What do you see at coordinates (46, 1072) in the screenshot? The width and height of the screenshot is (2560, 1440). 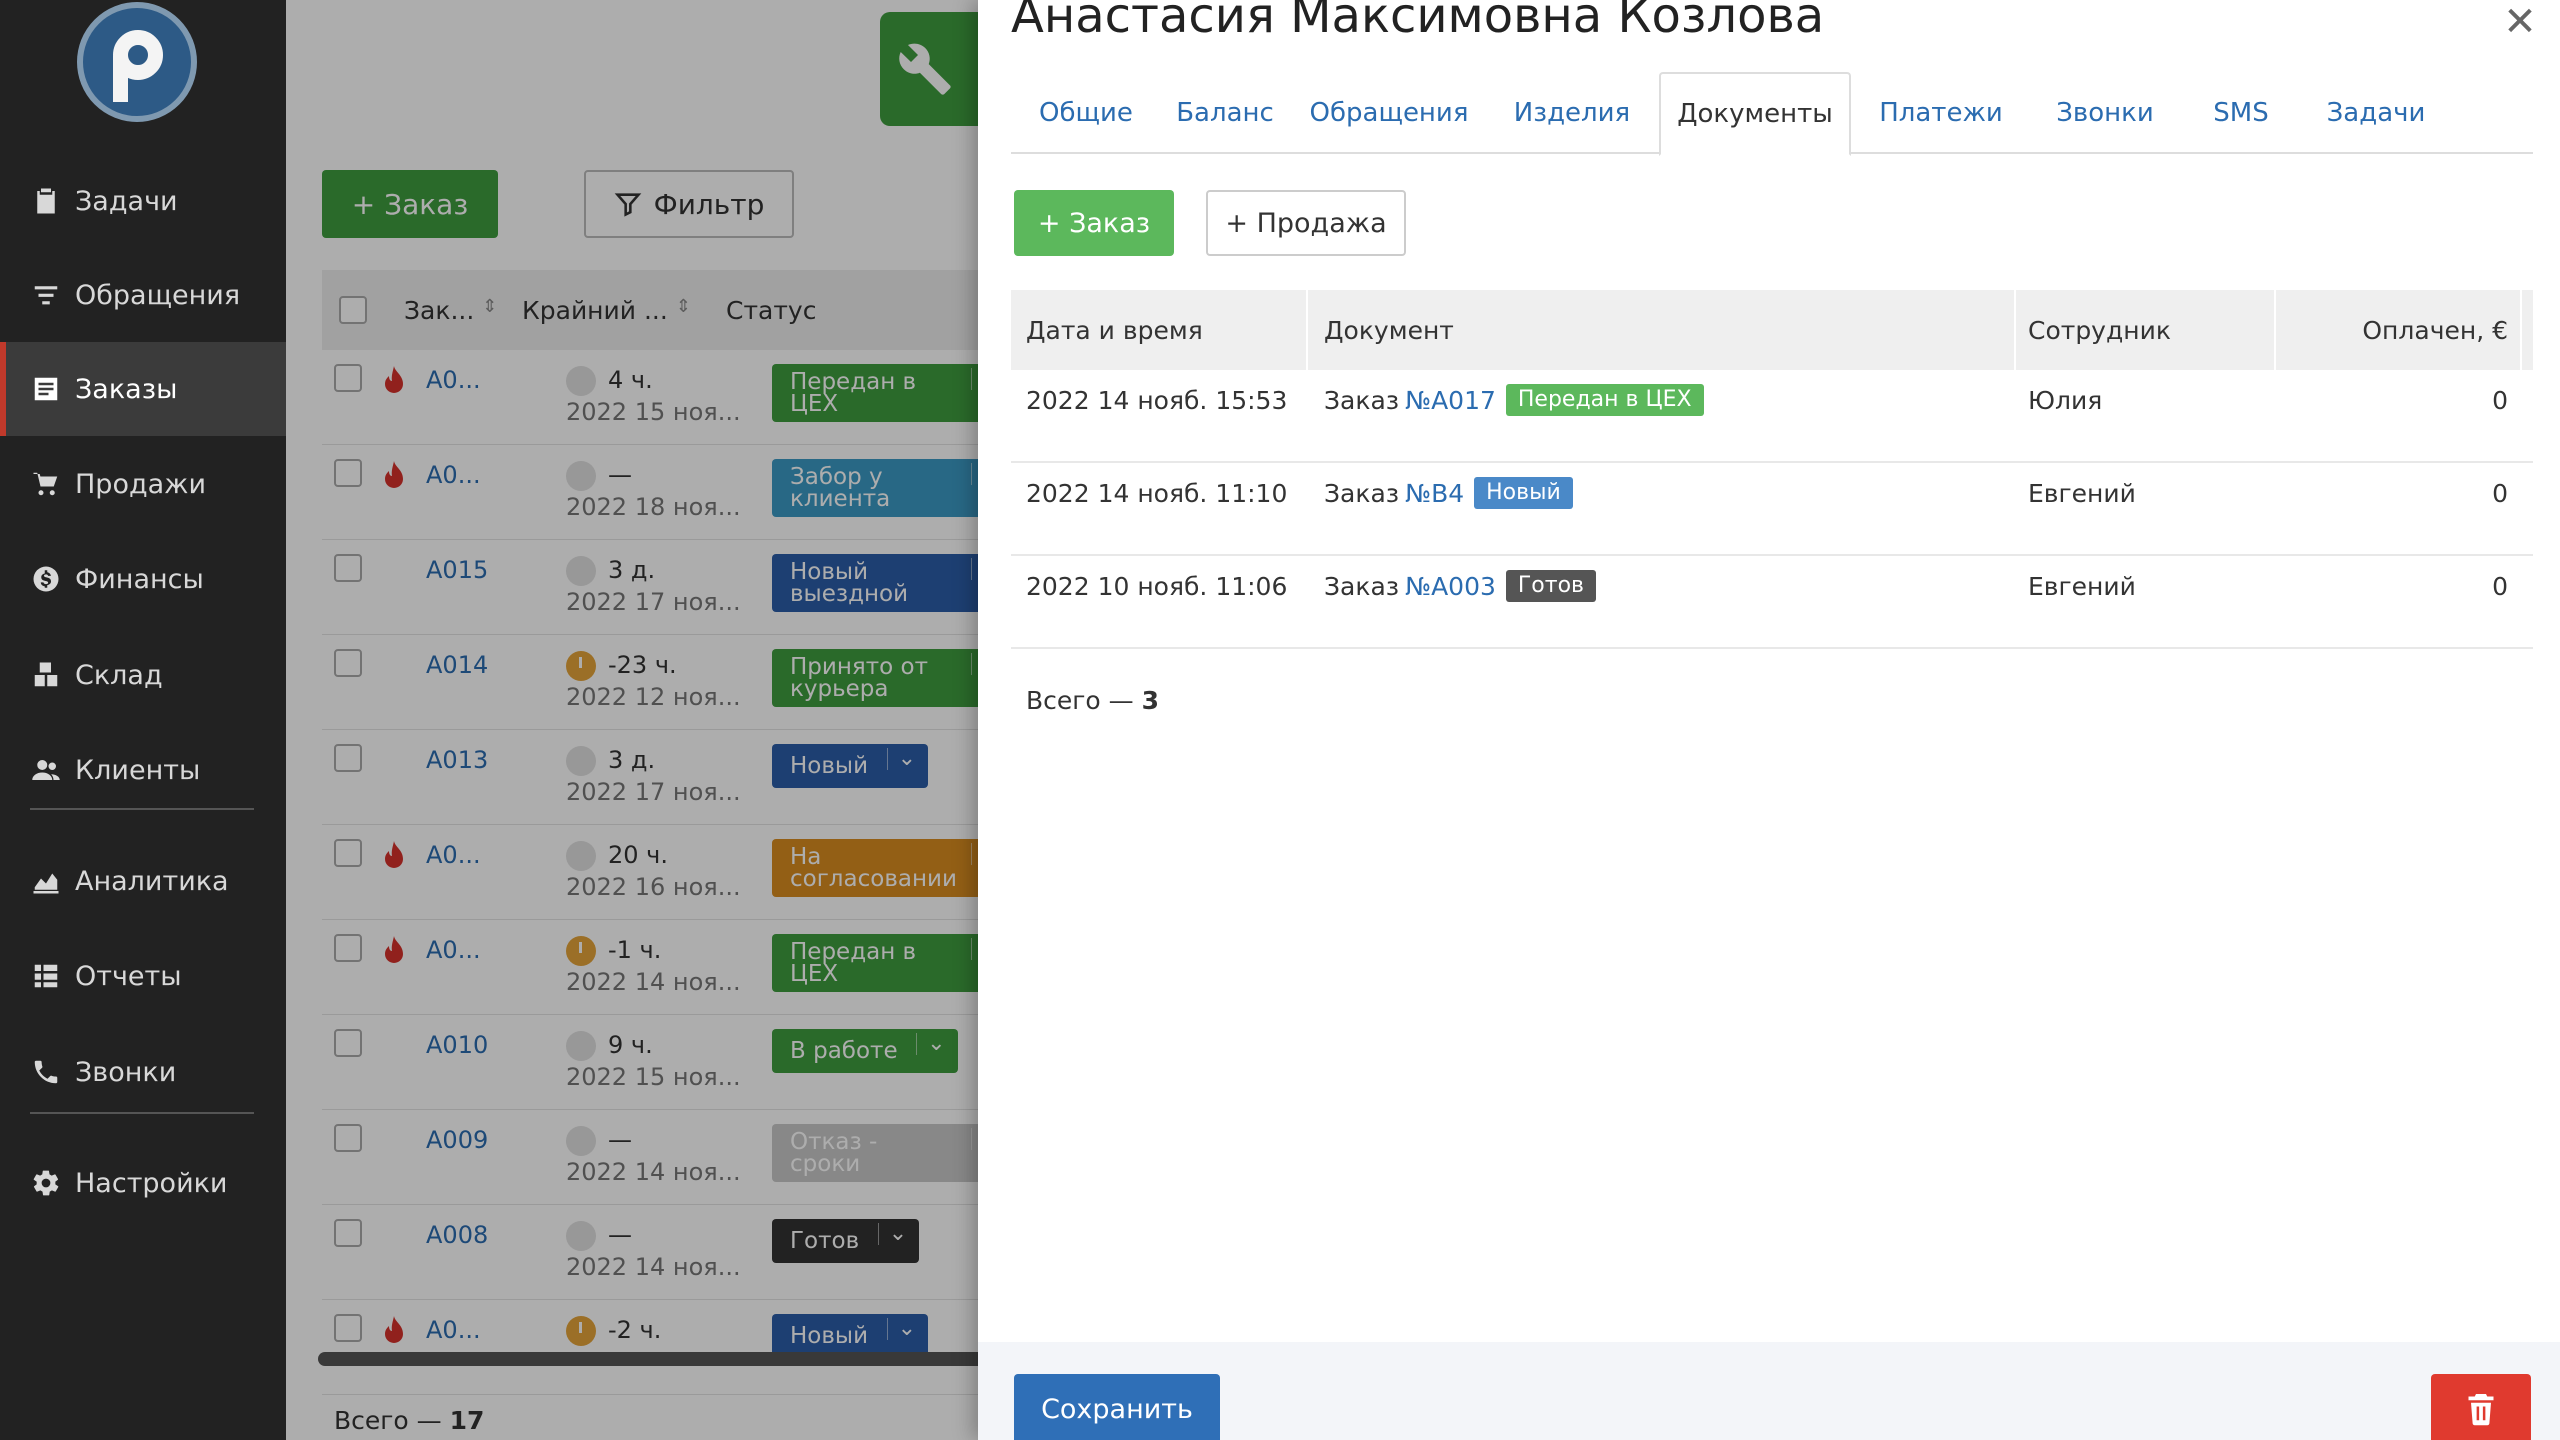 I see `phone-icon` at bounding box center [46, 1072].